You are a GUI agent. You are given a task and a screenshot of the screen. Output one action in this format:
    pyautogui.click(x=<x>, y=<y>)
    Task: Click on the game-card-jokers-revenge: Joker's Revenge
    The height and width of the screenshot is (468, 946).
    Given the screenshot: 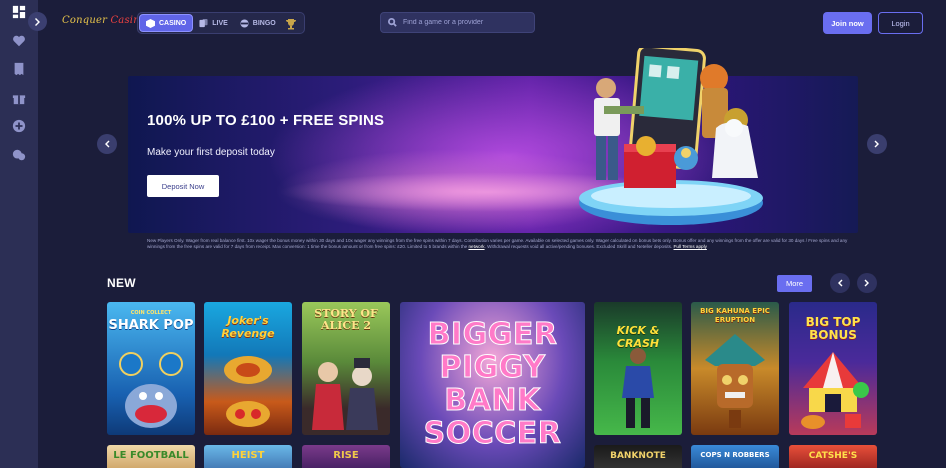 What is the action you would take?
    pyautogui.click(x=248, y=368)
    